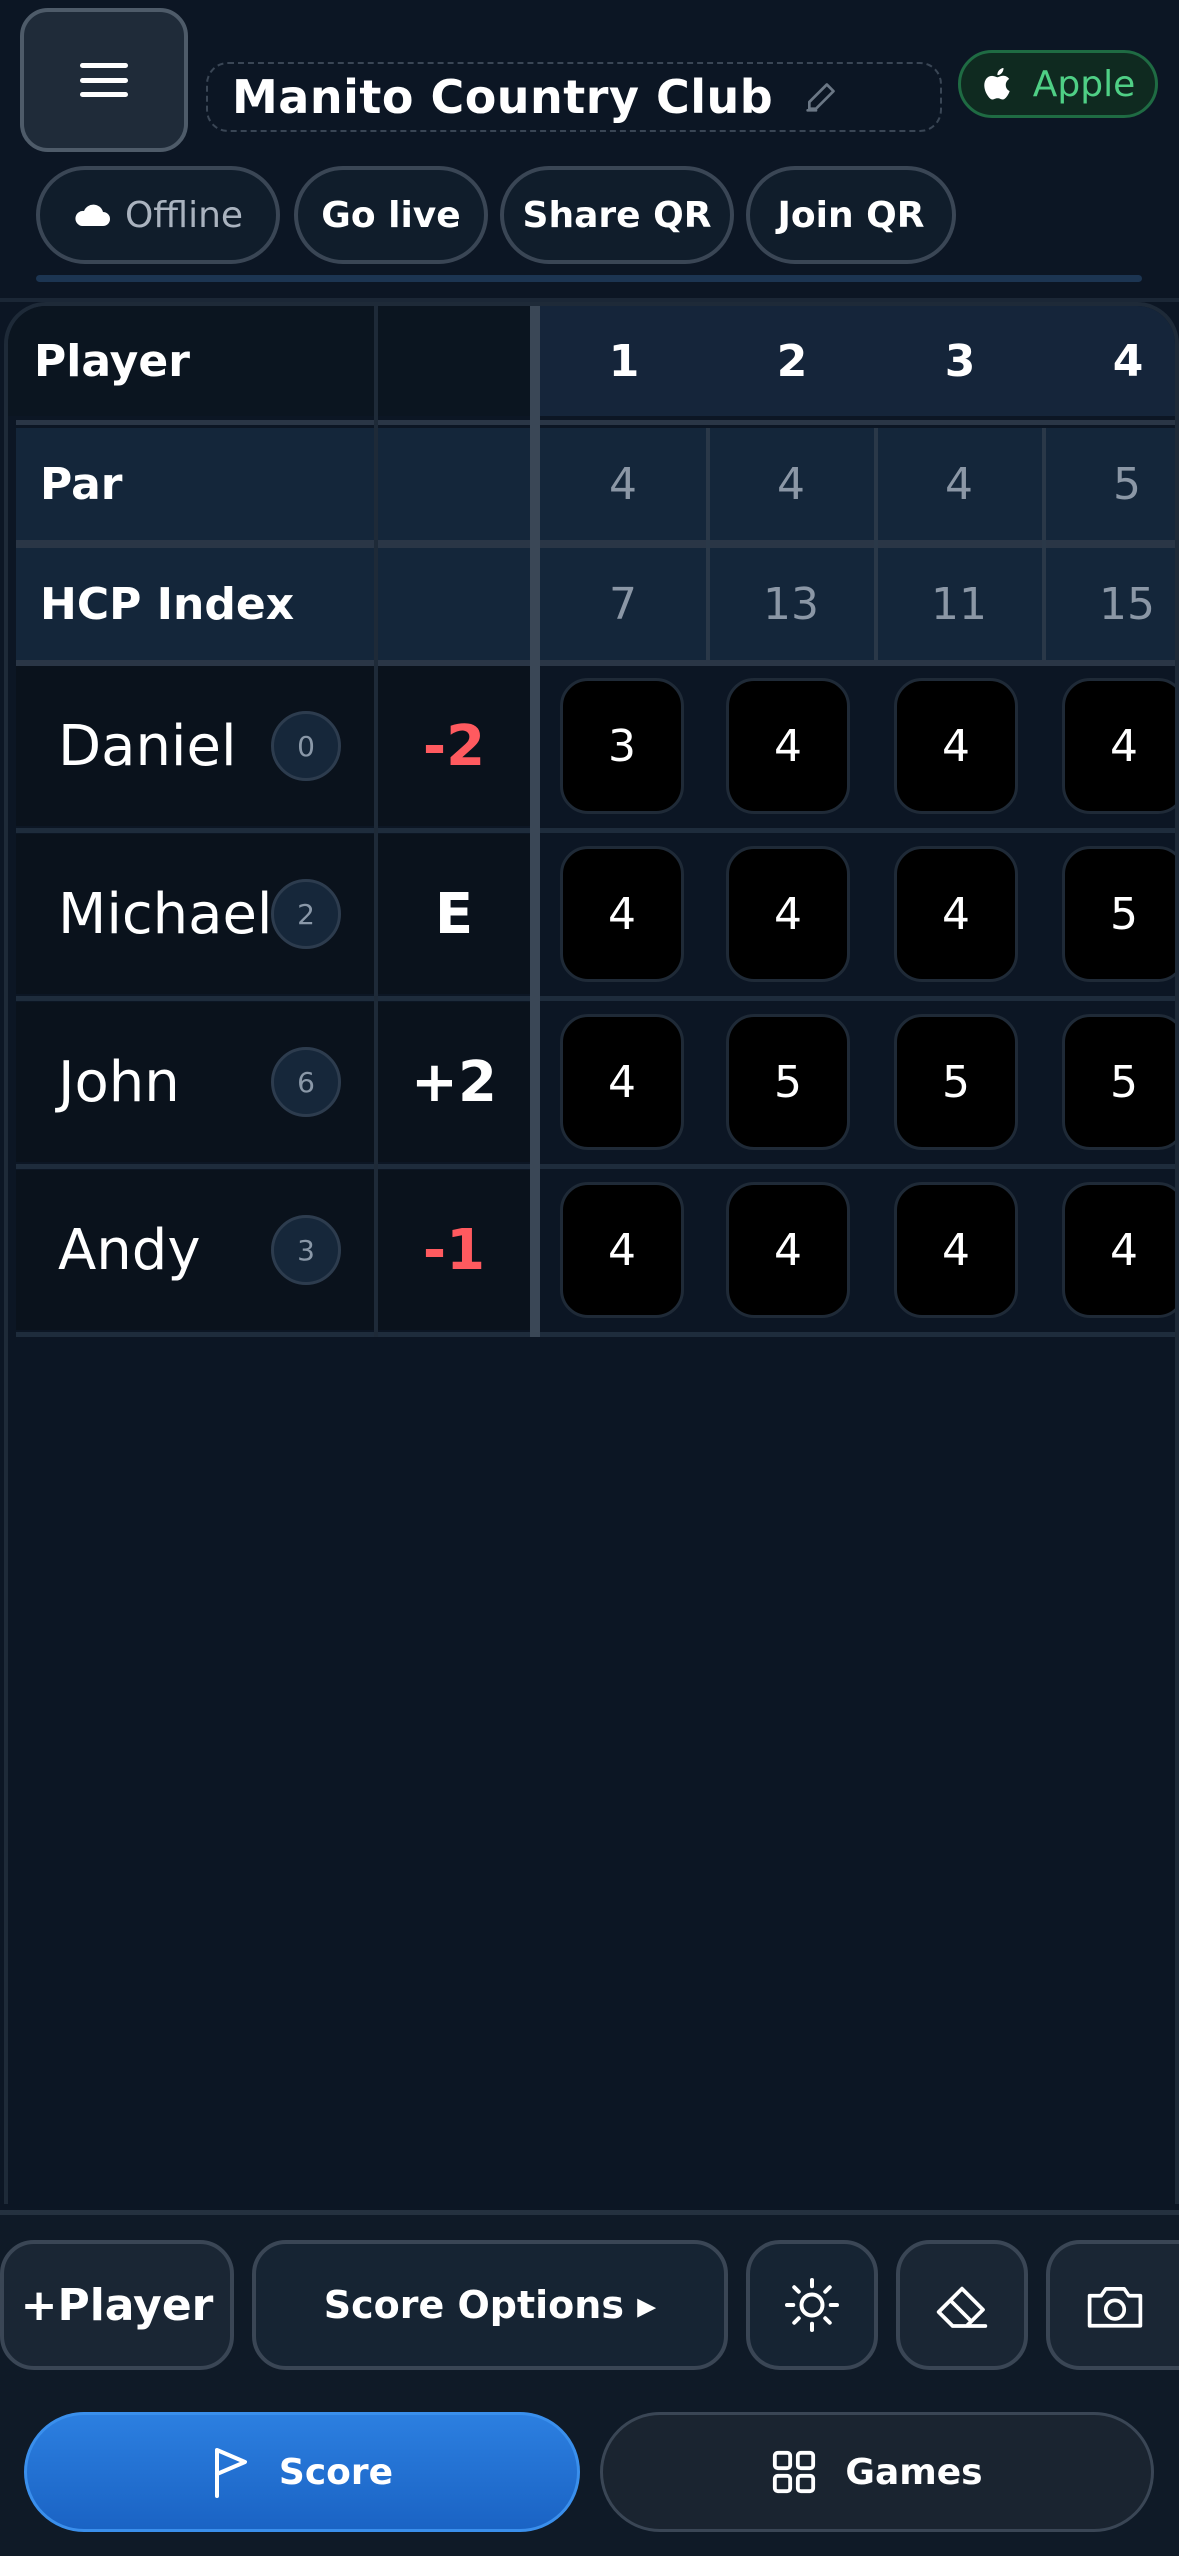 Image resolution: width=1179 pixels, height=2556 pixels. Describe the element at coordinates (92, 215) in the screenshot. I see `cloud-icon` at that location.